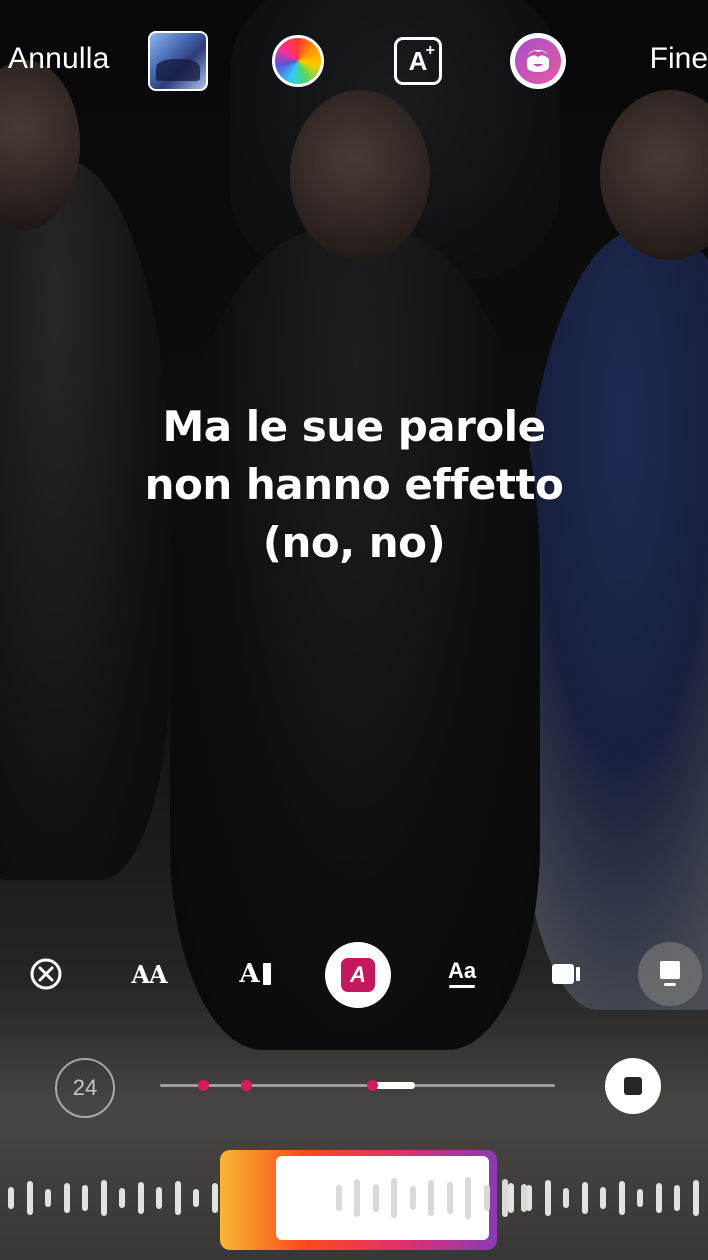  Describe the element at coordinates (670, 974) in the screenshot. I see `card-icon` at that location.